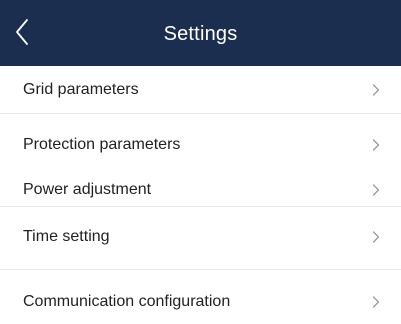  I want to click on page-title: Settings, so click(200, 34).